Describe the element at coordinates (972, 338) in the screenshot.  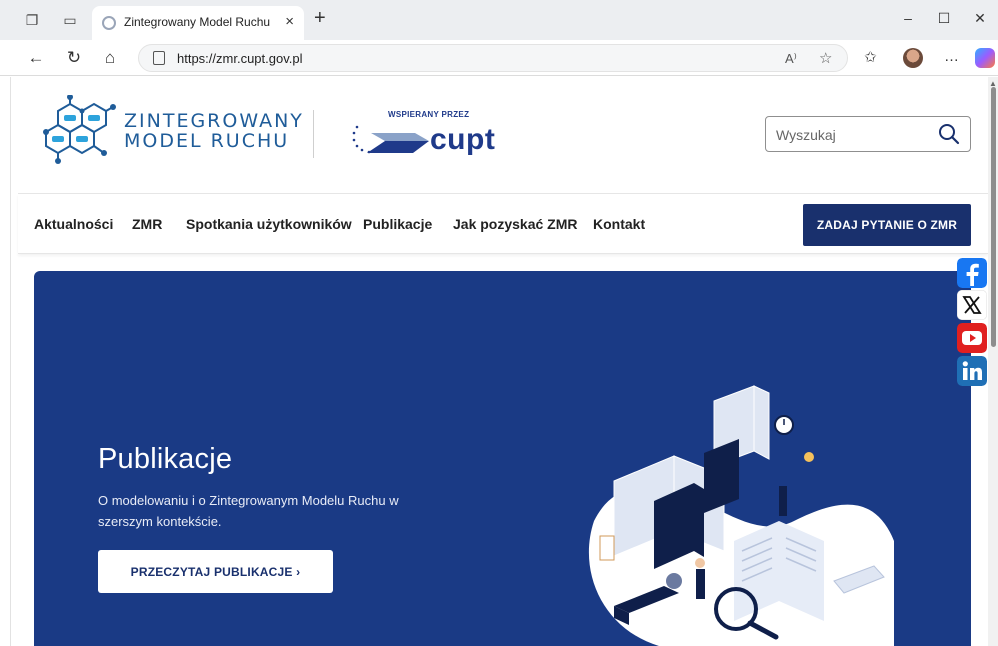
I see `youtube-icon` at that location.